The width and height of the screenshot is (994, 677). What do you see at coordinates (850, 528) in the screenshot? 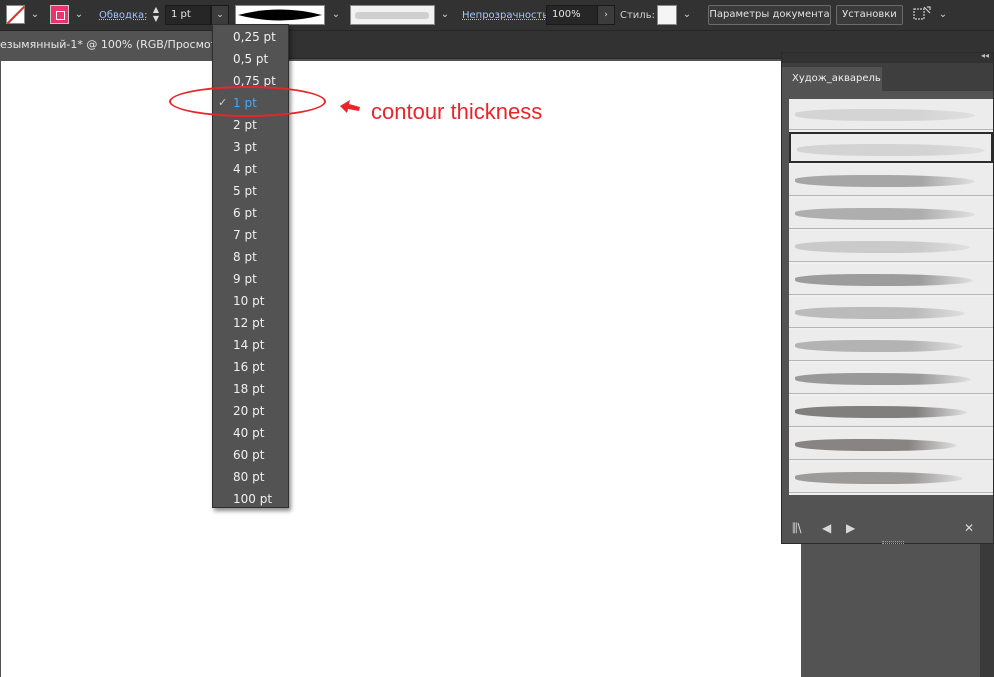
I see `next-library-icon: ▶` at bounding box center [850, 528].